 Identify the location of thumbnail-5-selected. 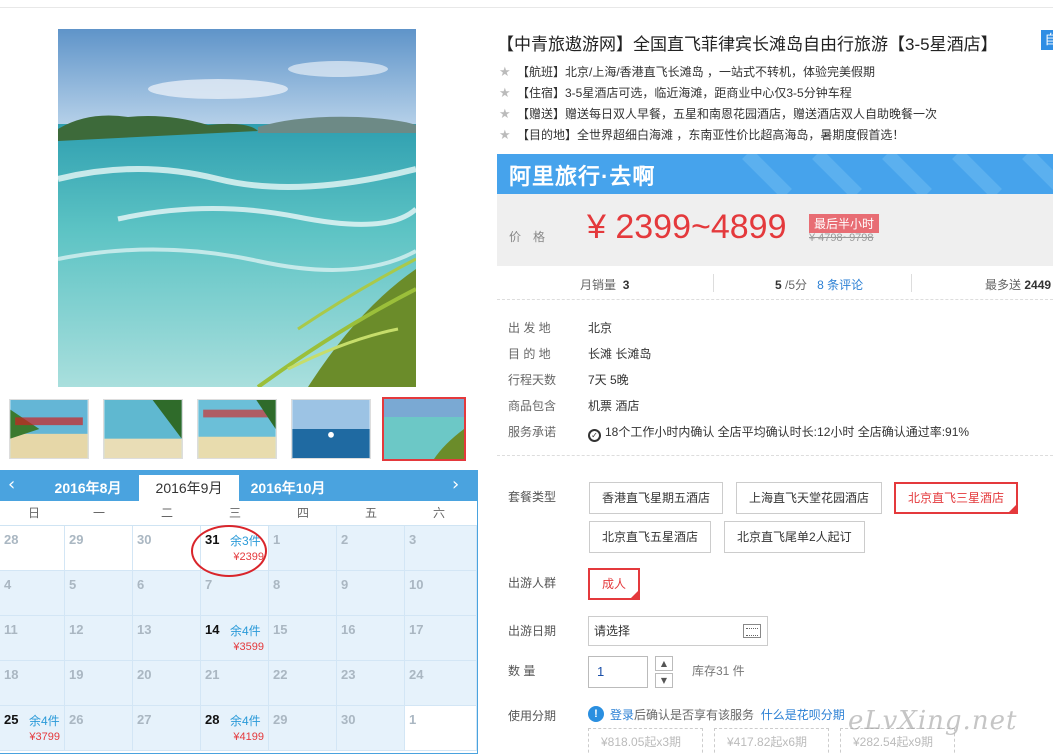
(424, 429).